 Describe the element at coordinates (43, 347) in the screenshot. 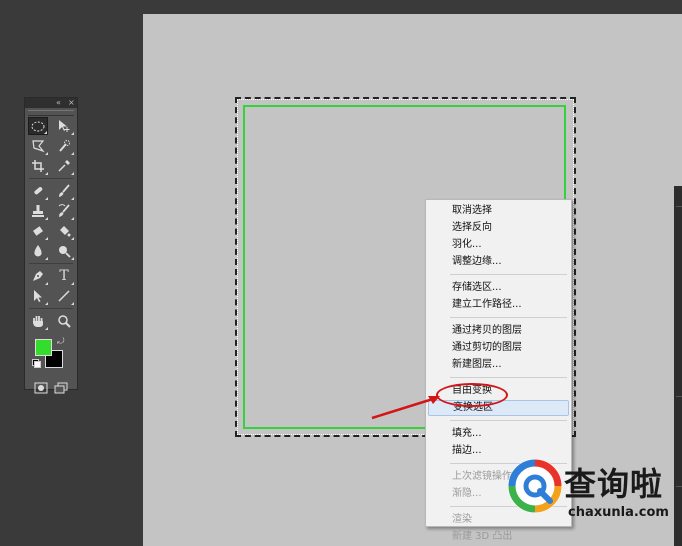

I see `foreground-color-swatch` at that location.